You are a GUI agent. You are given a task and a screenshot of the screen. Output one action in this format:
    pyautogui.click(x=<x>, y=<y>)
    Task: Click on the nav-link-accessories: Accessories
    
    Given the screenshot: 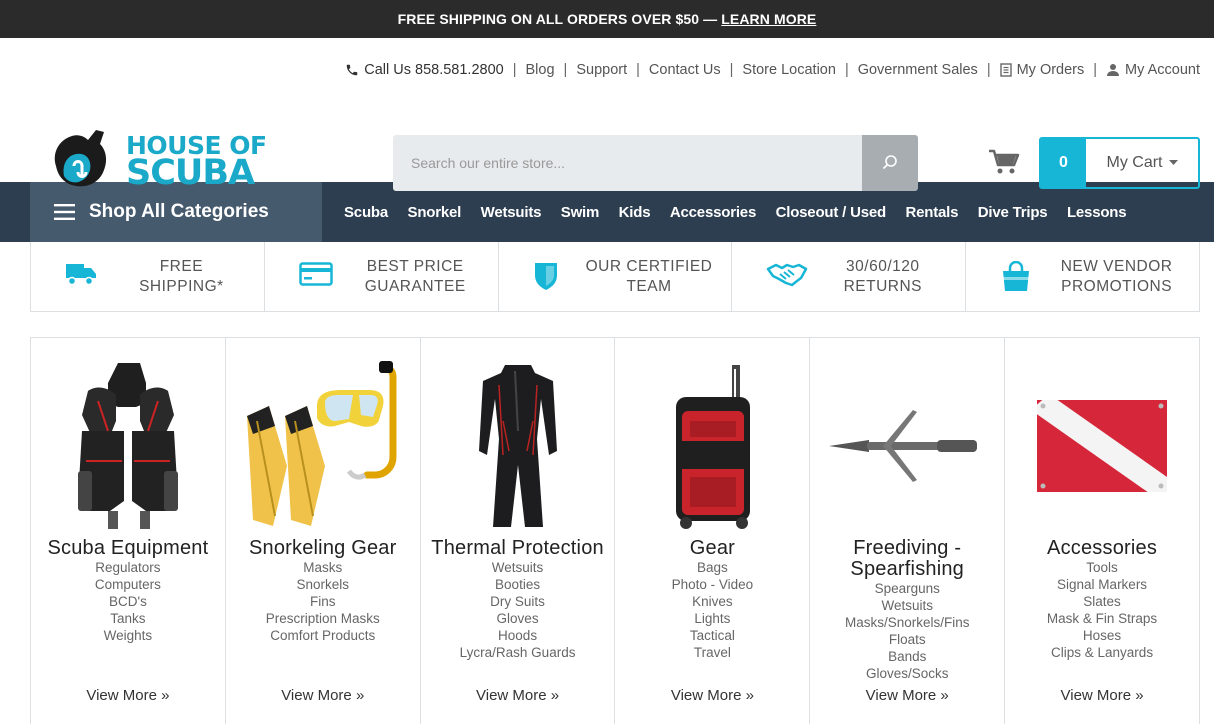 What is the action you would take?
    pyautogui.click(x=713, y=212)
    